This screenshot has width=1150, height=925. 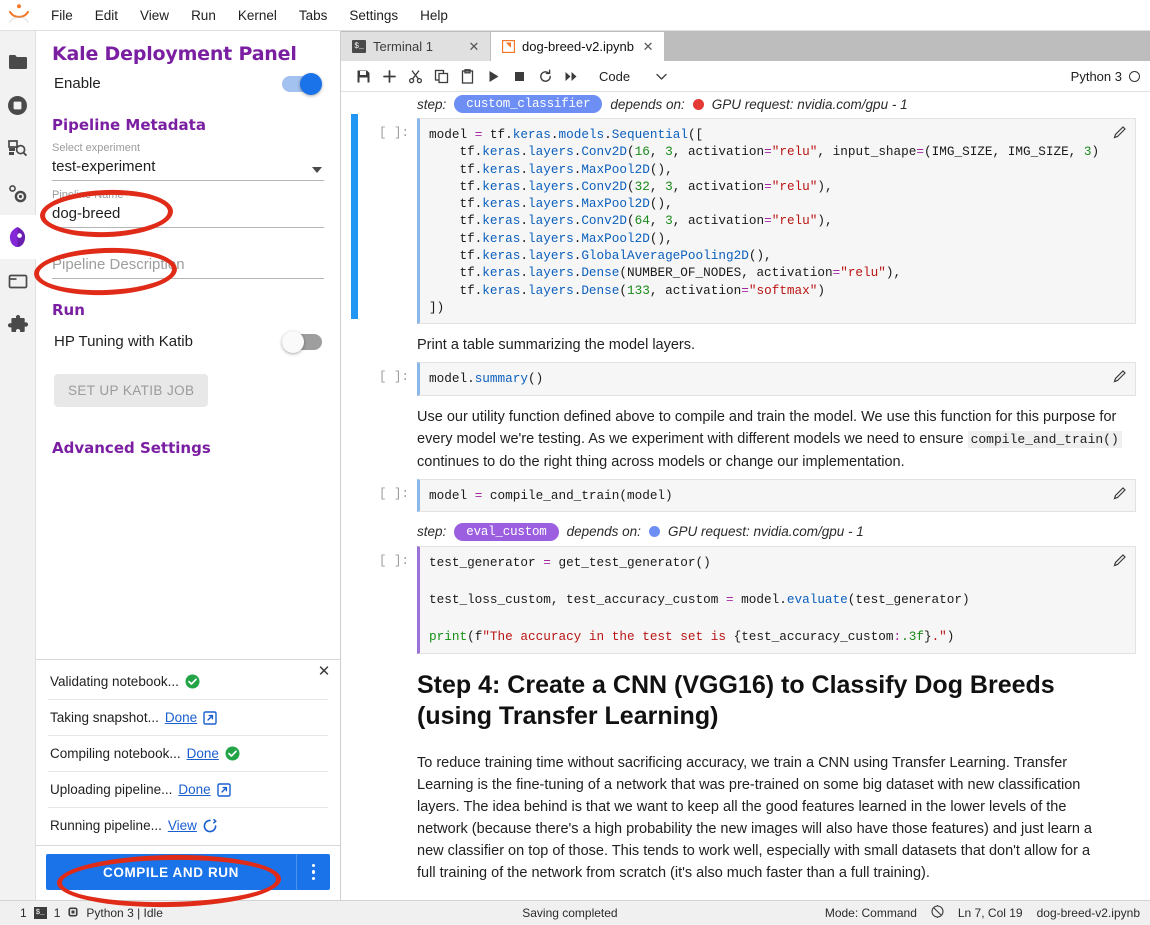 What do you see at coordinates (434, 15) in the screenshot?
I see `menu-help: Help` at bounding box center [434, 15].